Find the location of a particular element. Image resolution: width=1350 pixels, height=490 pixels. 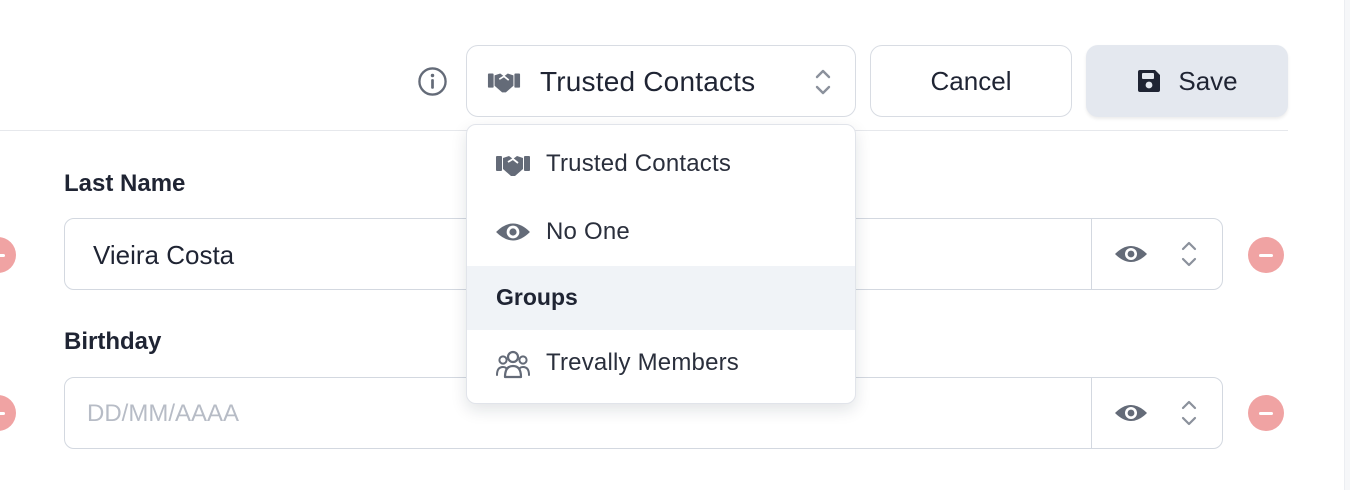

dropdown-option-no-one: No One is located at coordinates (661, 233).